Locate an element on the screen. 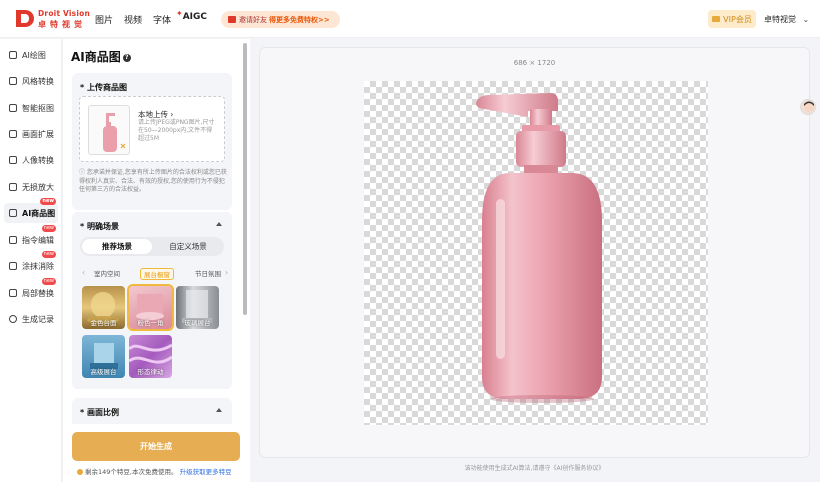 The height and width of the screenshot is (482, 820). ai-disclaimer: 该功能使用生成式AI算法,请遵守《AI创作服务协议》 is located at coordinates (534, 468).